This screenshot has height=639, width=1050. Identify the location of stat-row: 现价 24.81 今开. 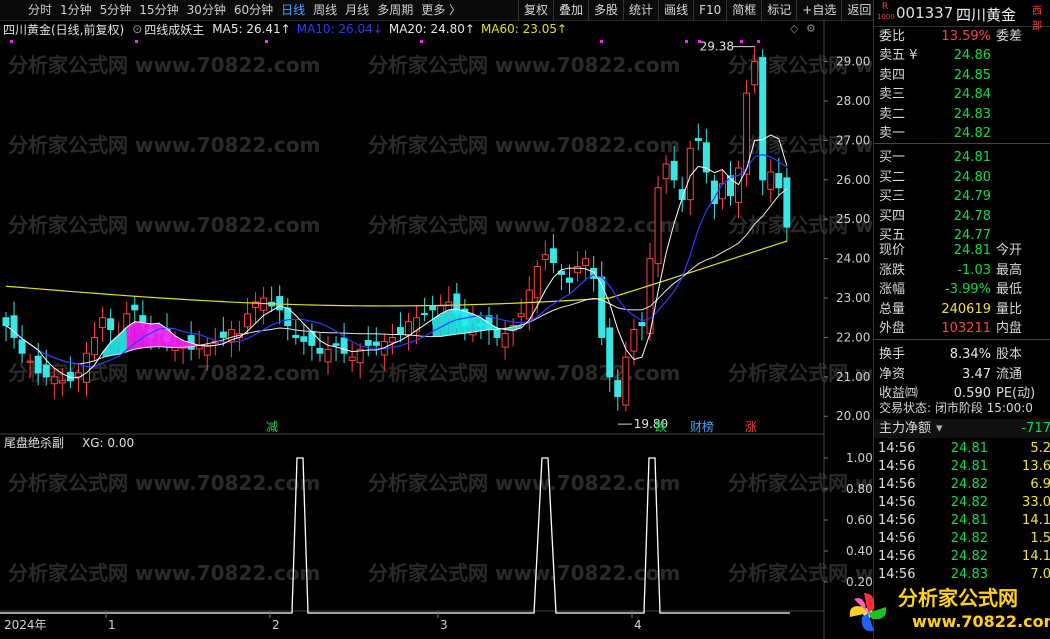
(951, 250).